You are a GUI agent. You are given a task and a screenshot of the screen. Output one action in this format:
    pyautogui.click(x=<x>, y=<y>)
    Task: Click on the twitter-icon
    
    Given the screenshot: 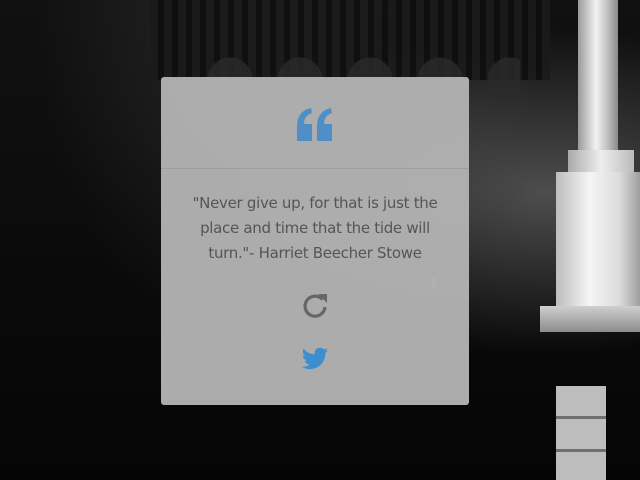 What is the action you would take?
    pyautogui.click(x=315, y=359)
    